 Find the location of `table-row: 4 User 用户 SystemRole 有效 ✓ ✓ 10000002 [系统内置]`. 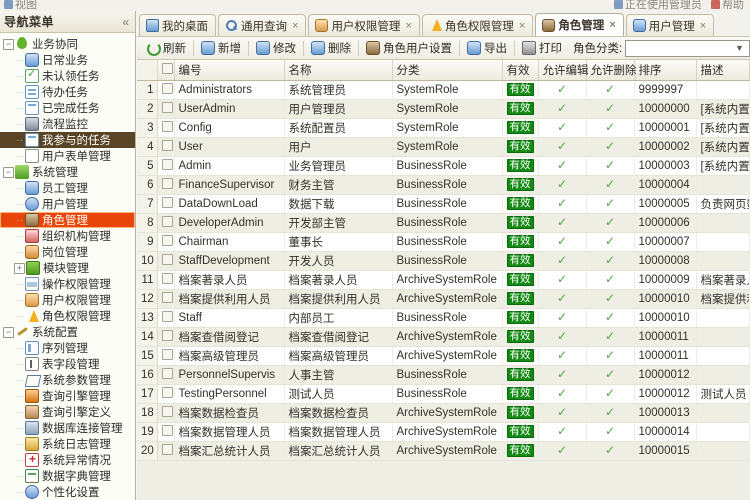

table-row: 4 User 用户 SystemRole 有效 ✓ ✓ 10000002 [系统内置] is located at coordinates (443, 147).